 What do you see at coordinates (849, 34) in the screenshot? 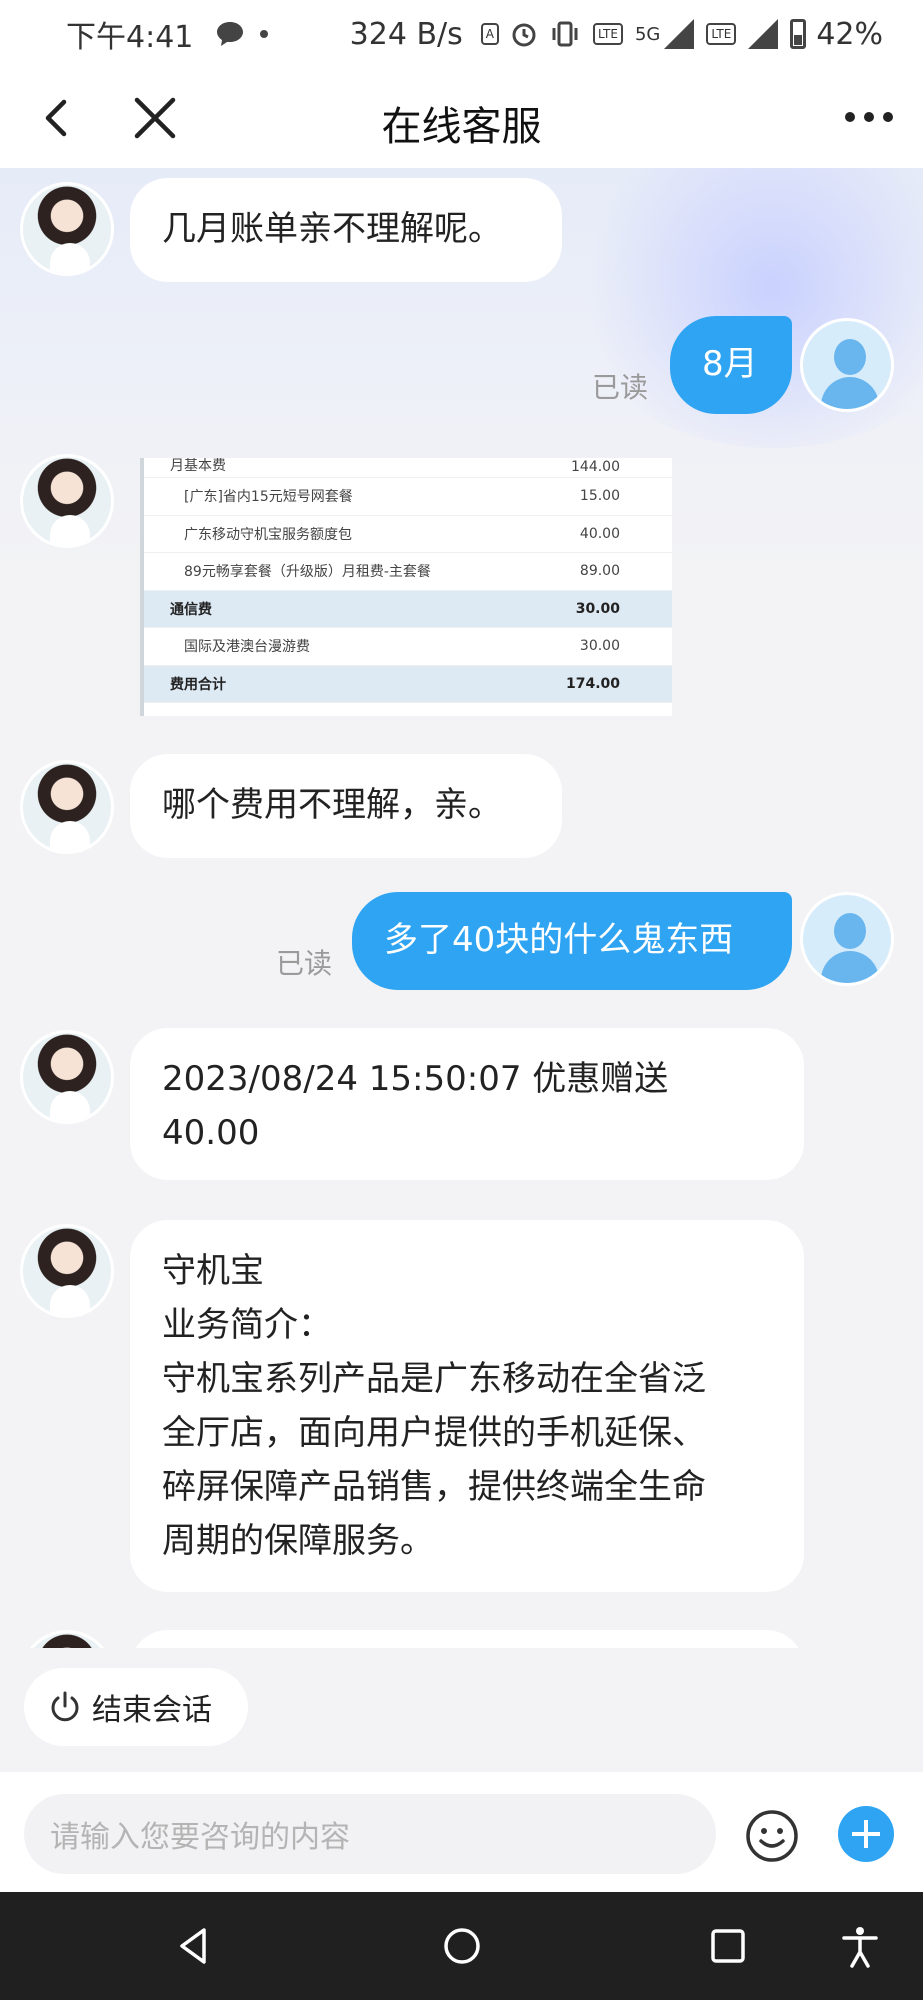
I see `battery-percent: 42%` at bounding box center [849, 34].